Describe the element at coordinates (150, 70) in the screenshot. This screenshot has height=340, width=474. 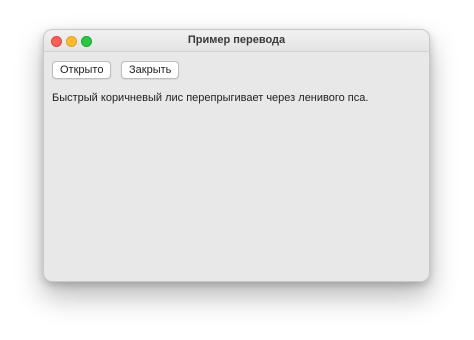
I see `close-button: Закрыть` at that location.